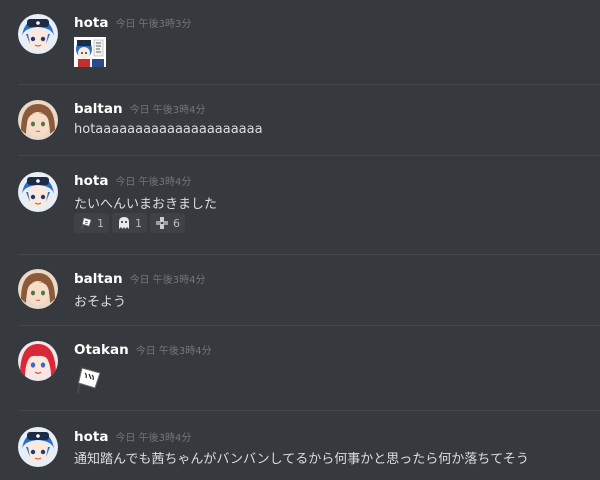 This screenshot has height=480, width=600. I want to click on message-text: hotaaaaaaaaaaaaaaaaaaaaa, so click(168, 129).